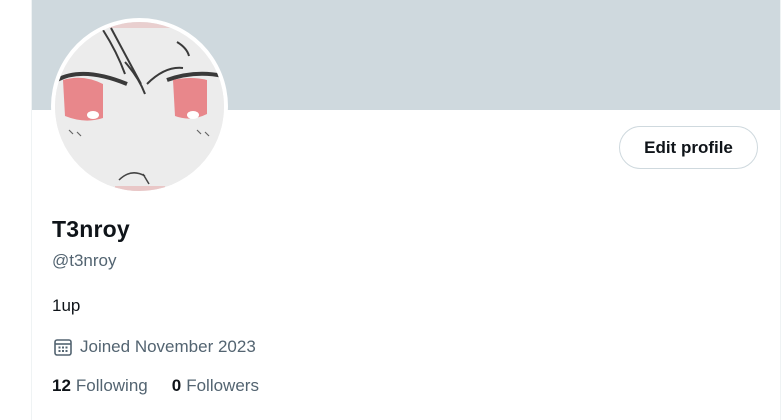 The image size is (781, 420). I want to click on followers-link: 0 Followers, so click(215, 386).